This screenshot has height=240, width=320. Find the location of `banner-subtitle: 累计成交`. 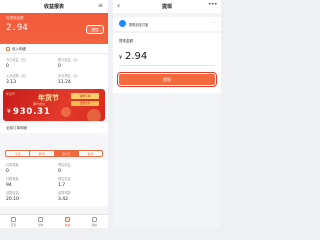

banner-subtitle: 累计成交 is located at coordinates (39, 104).